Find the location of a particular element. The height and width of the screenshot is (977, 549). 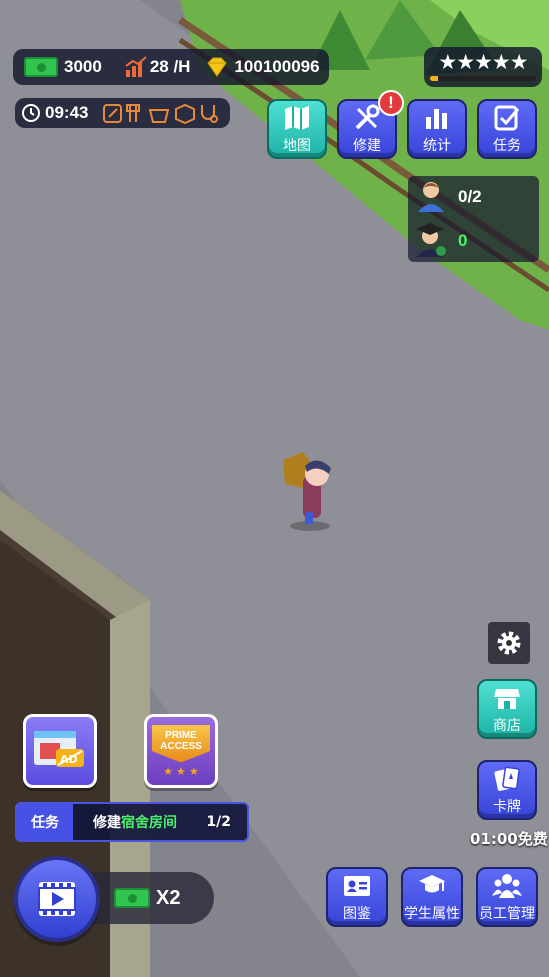

shop-button: 商店 is located at coordinates (507, 709).